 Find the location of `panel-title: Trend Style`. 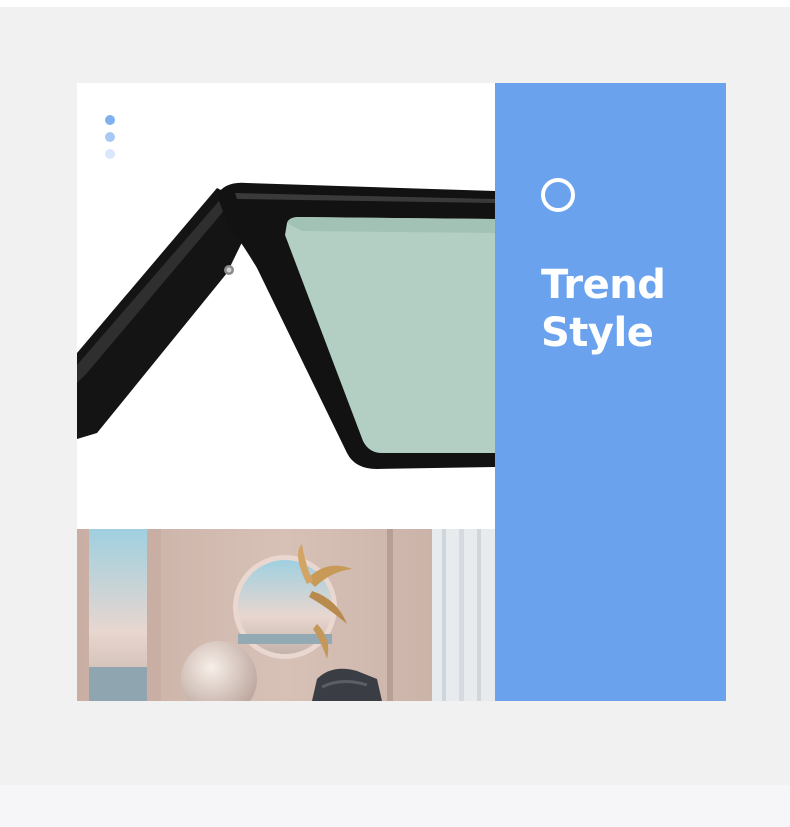

panel-title: Trend Style is located at coordinates (603, 309).